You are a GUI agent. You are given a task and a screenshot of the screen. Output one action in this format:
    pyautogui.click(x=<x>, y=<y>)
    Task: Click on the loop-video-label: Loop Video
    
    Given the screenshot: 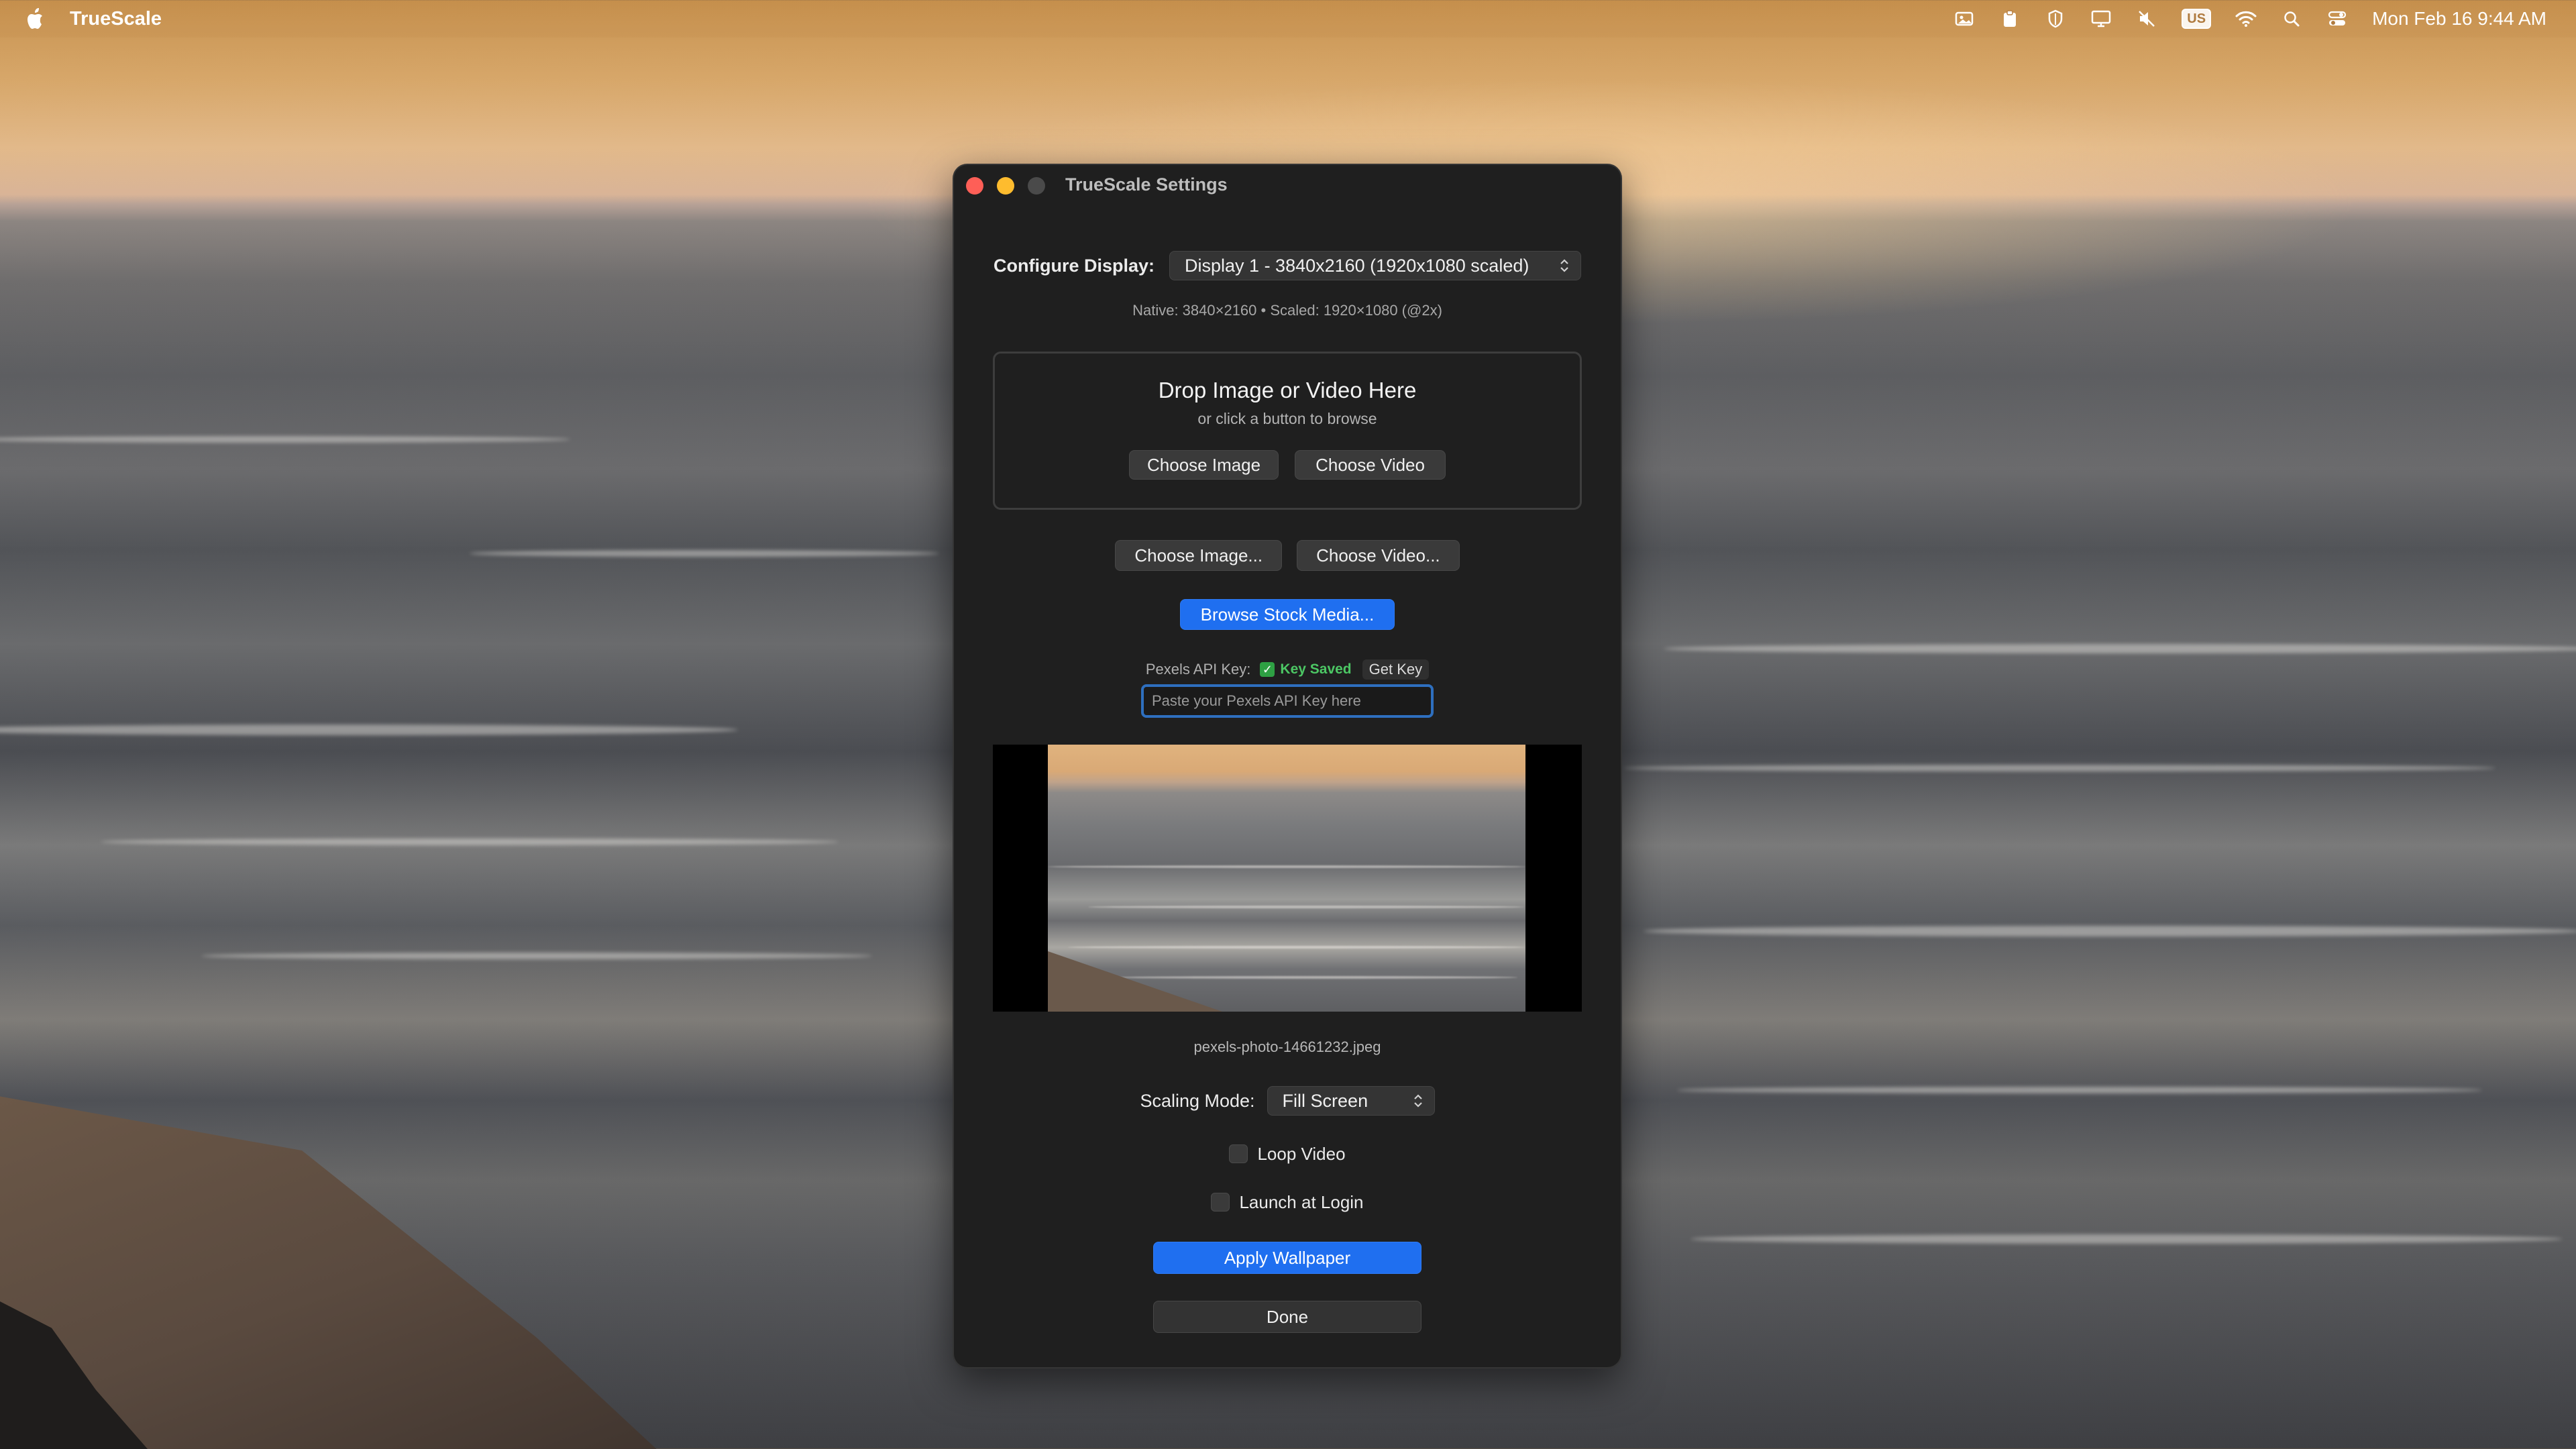 What is the action you would take?
    pyautogui.click(x=1301, y=1153)
    